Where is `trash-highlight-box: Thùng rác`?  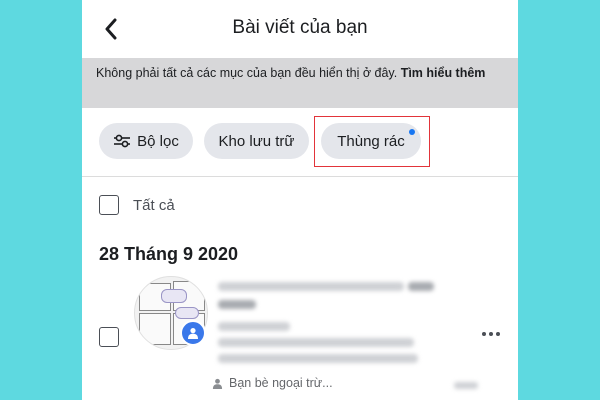 trash-highlight-box: Thùng rác is located at coordinates (372, 141).